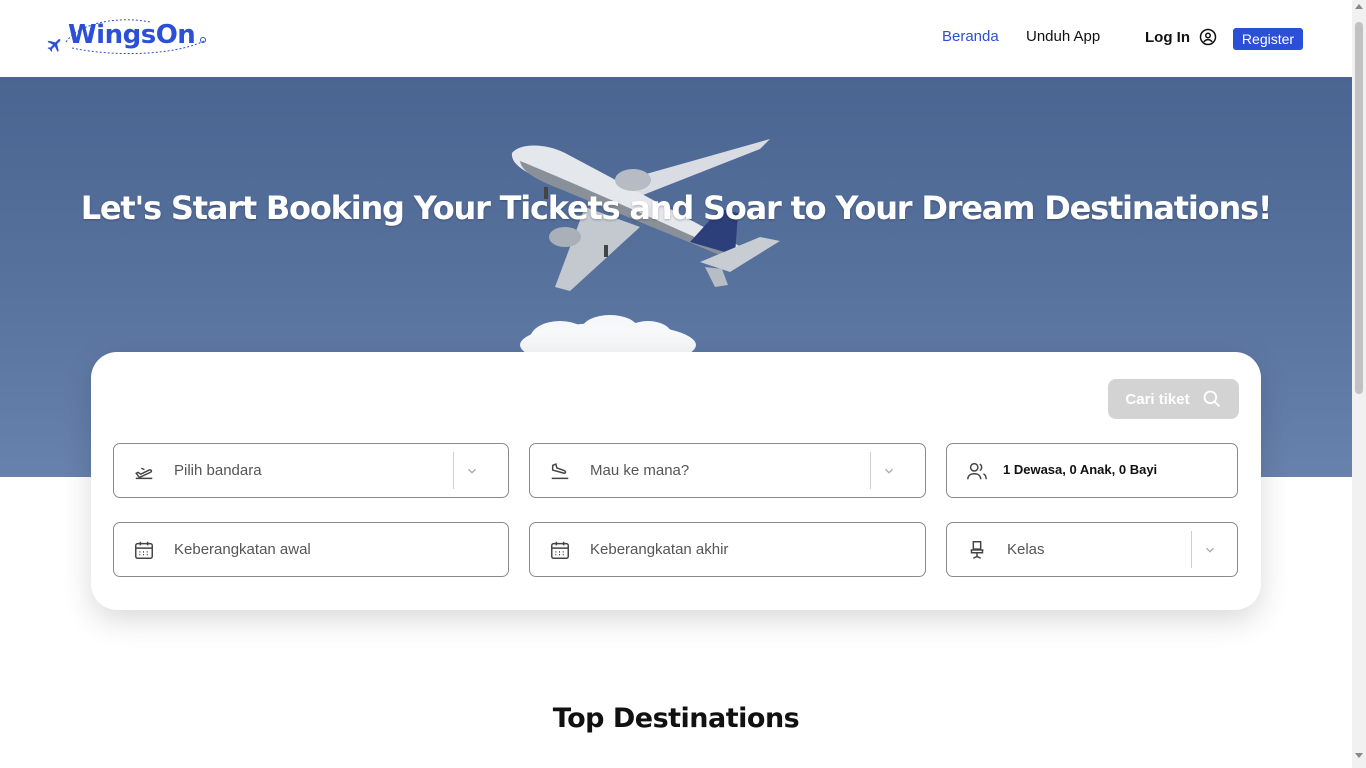 The width and height of the screenshot is (1366, 768). Describe the element at coordinates (1359, 6) in the screenshot. I see `scroll-up-arrow-icon` at that location.